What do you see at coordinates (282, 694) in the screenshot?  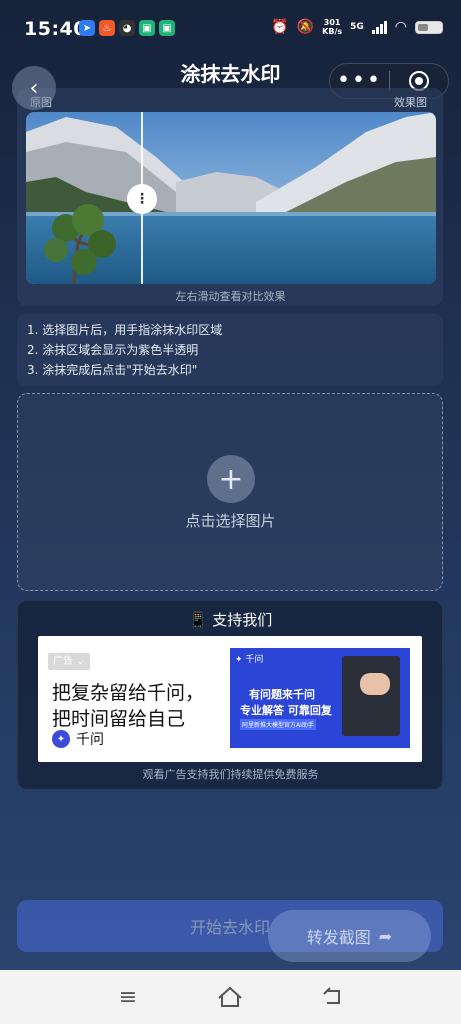 I see `ad-image-headline: 有问题来千问` at bounding box center [282, 694].